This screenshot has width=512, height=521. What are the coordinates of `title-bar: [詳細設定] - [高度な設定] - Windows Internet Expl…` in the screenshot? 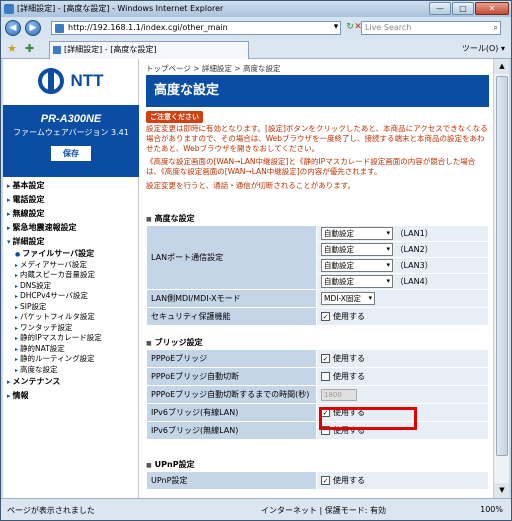 It's located at (256, 9).